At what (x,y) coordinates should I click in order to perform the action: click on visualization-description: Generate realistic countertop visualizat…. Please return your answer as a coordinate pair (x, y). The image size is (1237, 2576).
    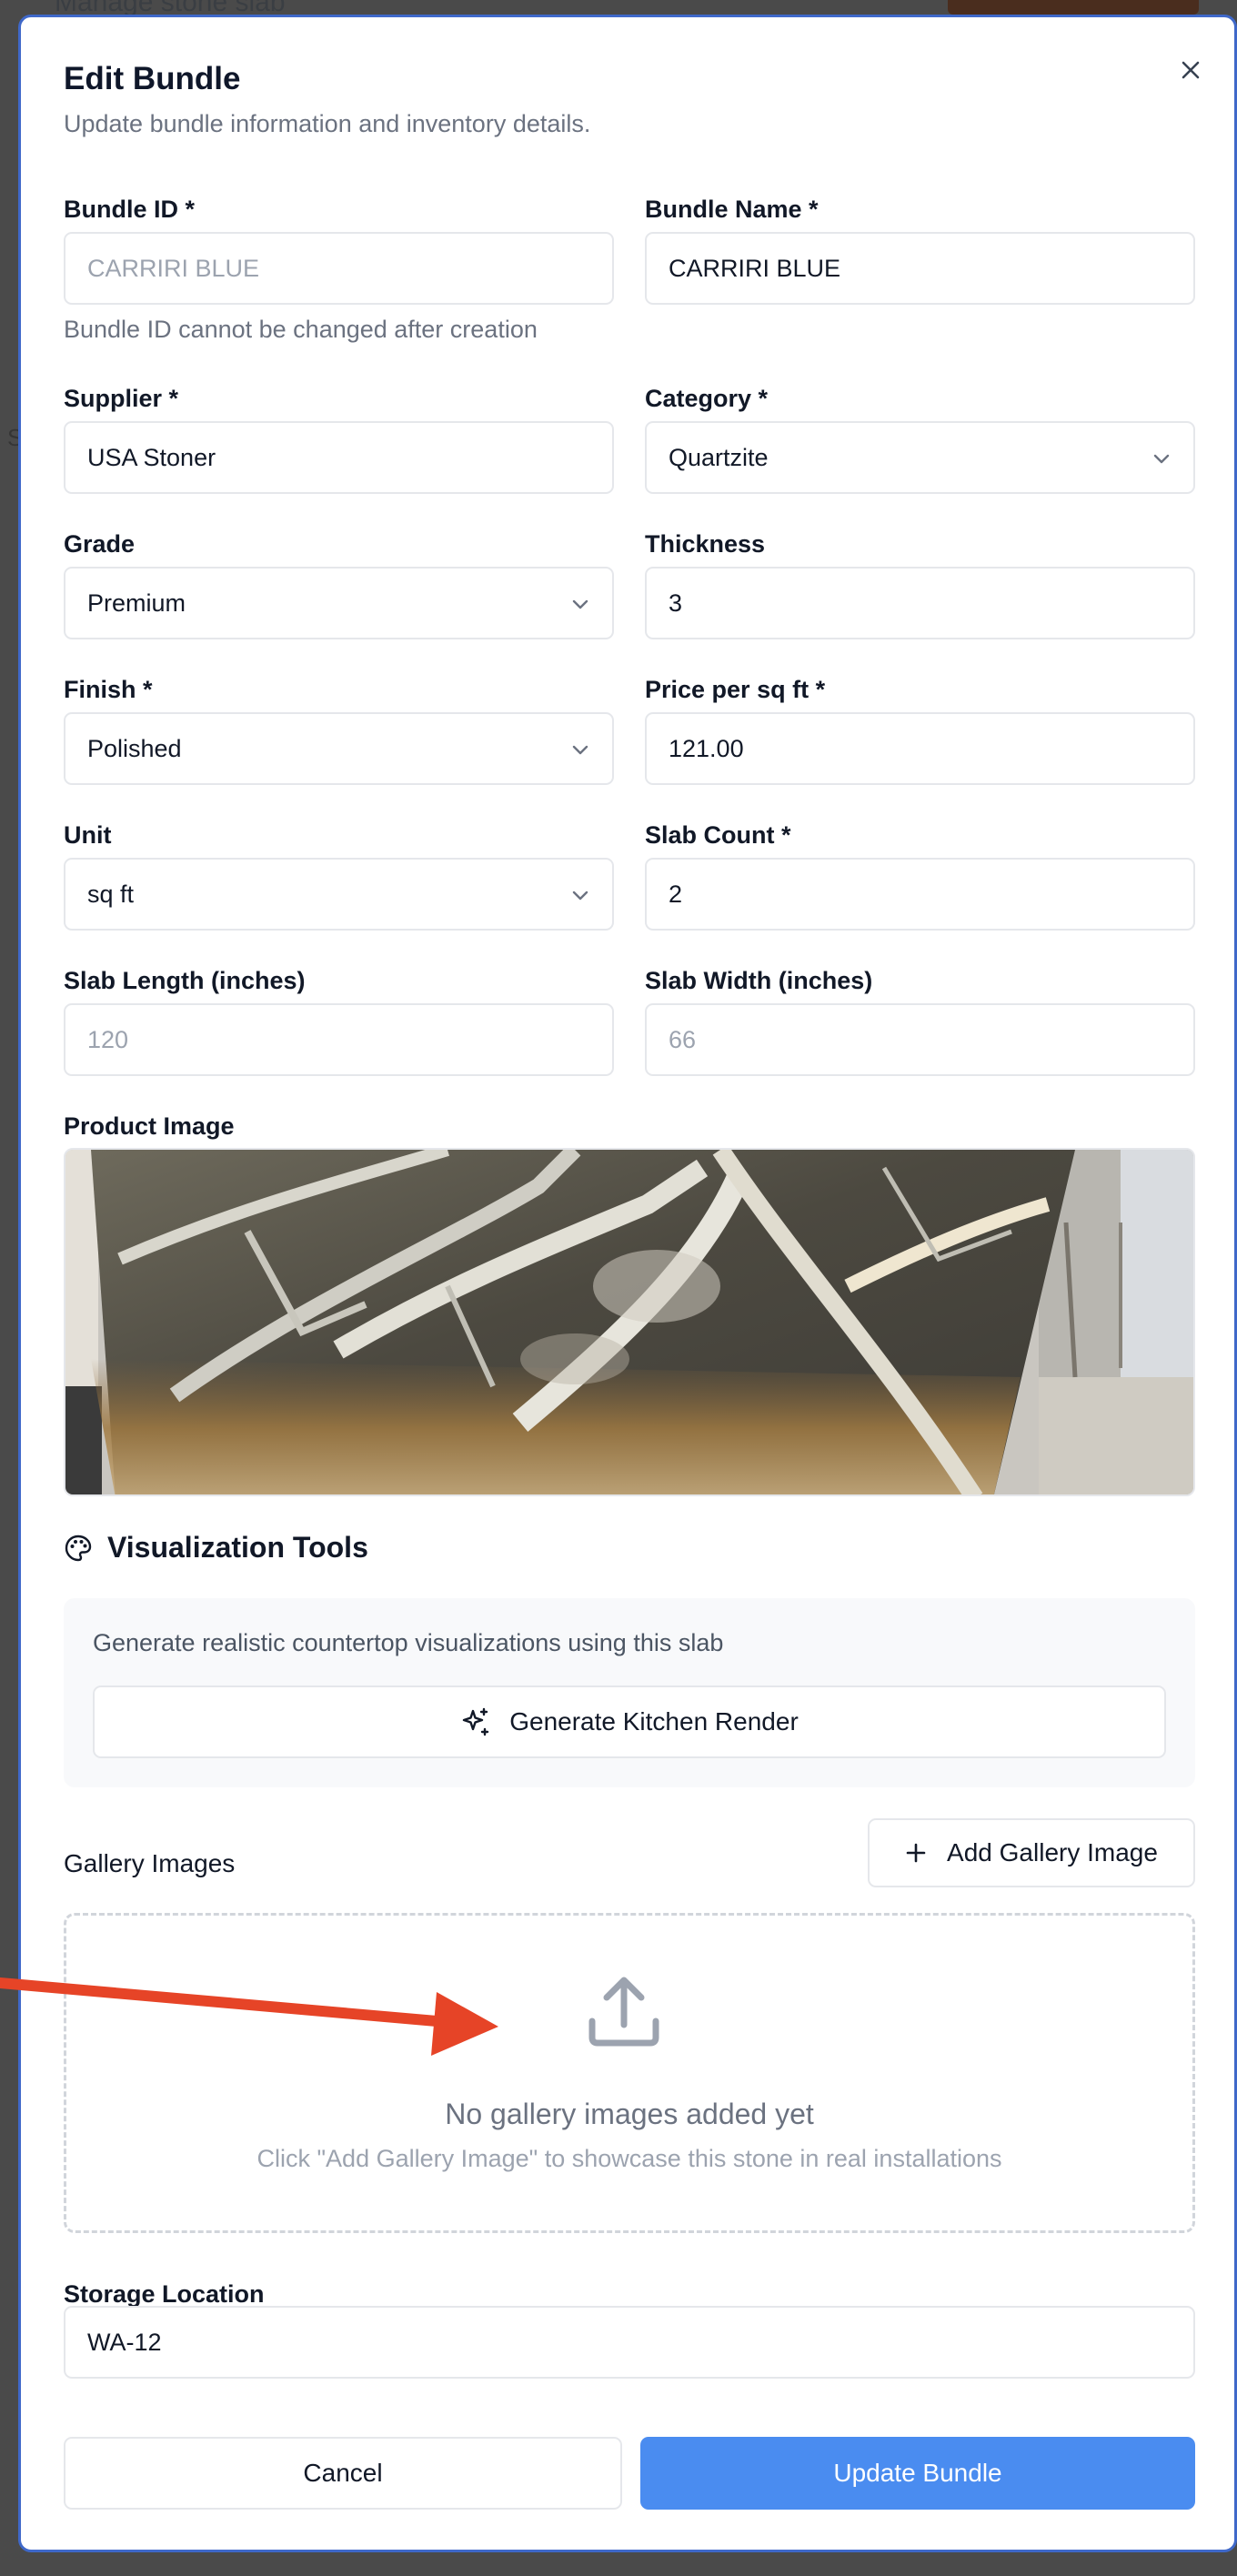
    Looking at the image, I should click on (408, 1642).